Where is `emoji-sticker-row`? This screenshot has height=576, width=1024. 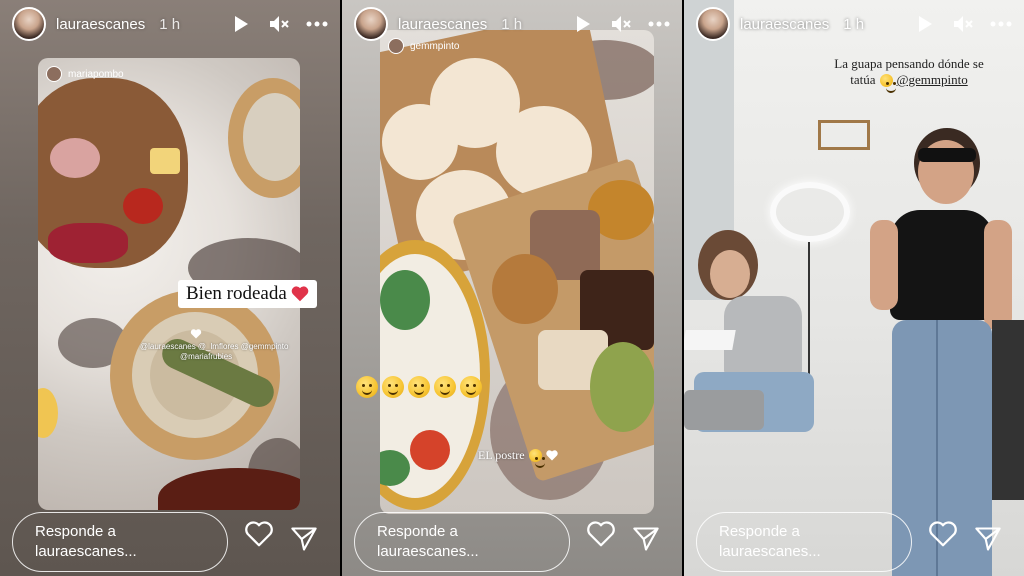
emoji-sticker-row is located at coordinates (419, 387).